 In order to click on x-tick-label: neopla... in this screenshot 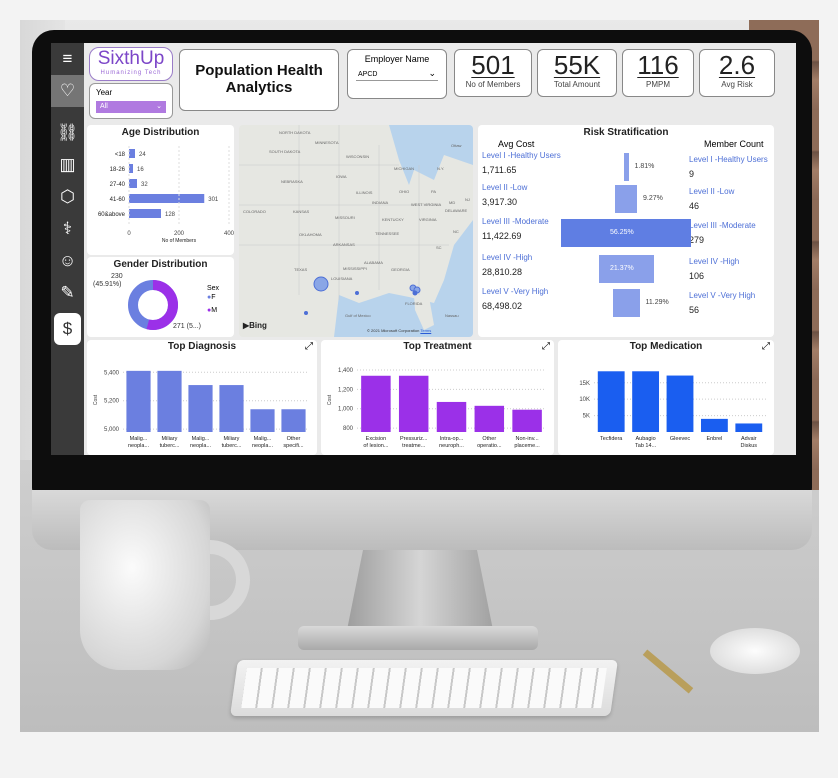, I will do `click(139, 446)`.